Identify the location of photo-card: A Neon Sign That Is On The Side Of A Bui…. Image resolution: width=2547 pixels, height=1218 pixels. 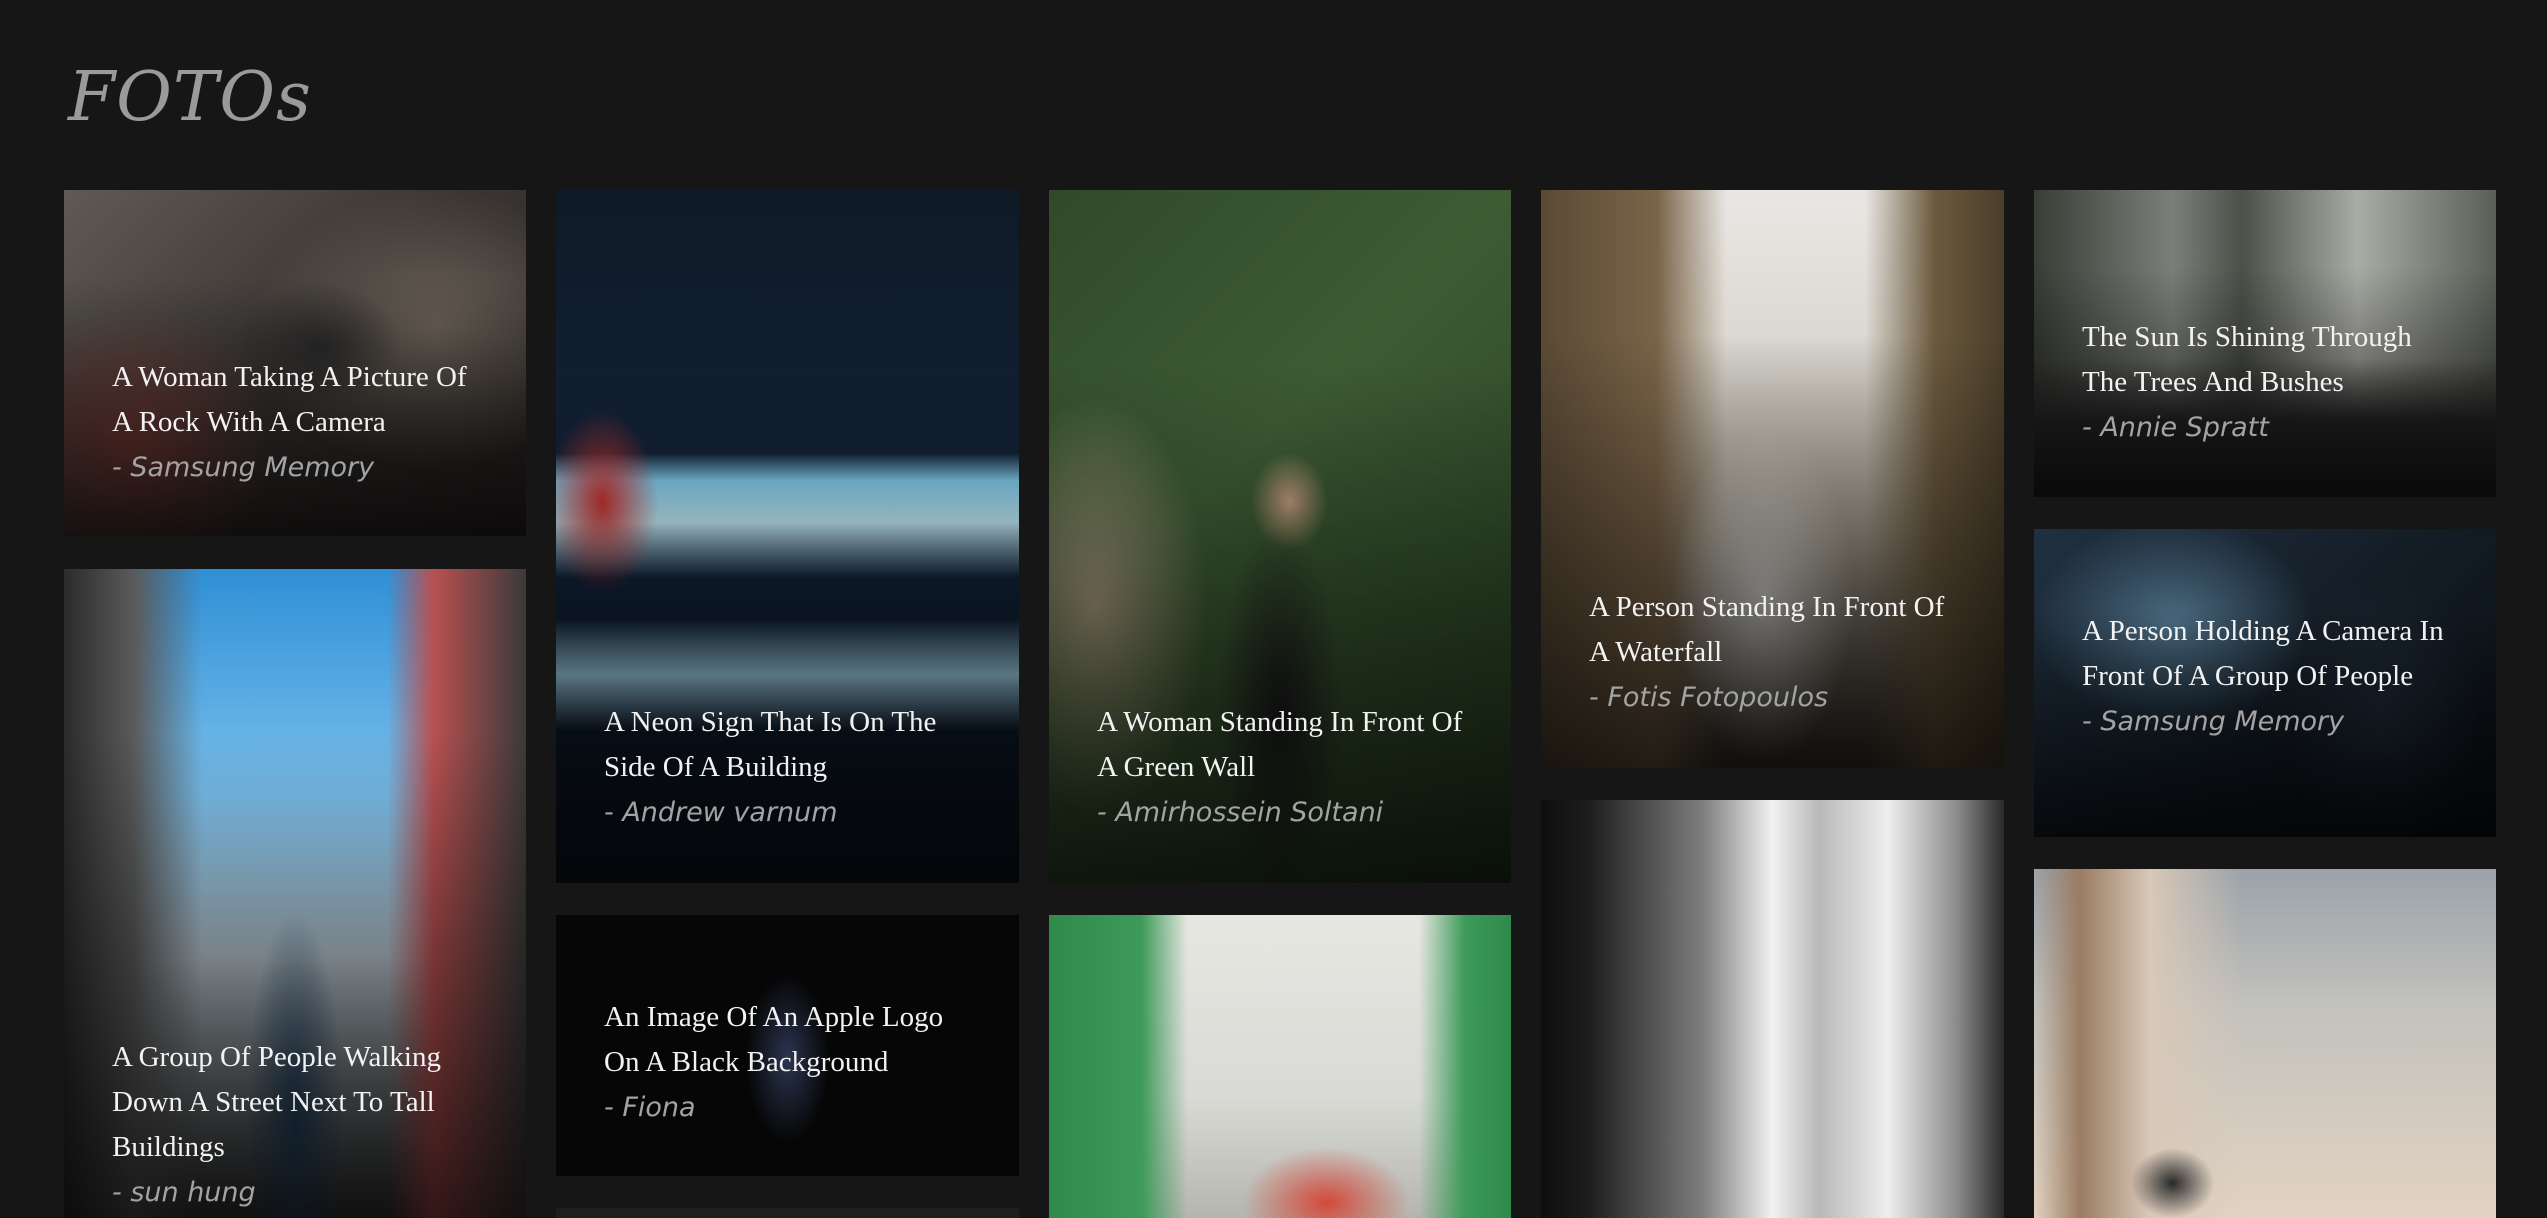
(787, 536).